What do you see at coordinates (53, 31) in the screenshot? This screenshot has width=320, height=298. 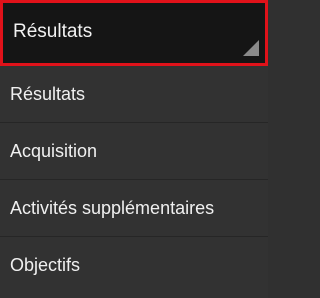 I see `dropdown-selected-value: Résultats` at bounding box center [53, 31].